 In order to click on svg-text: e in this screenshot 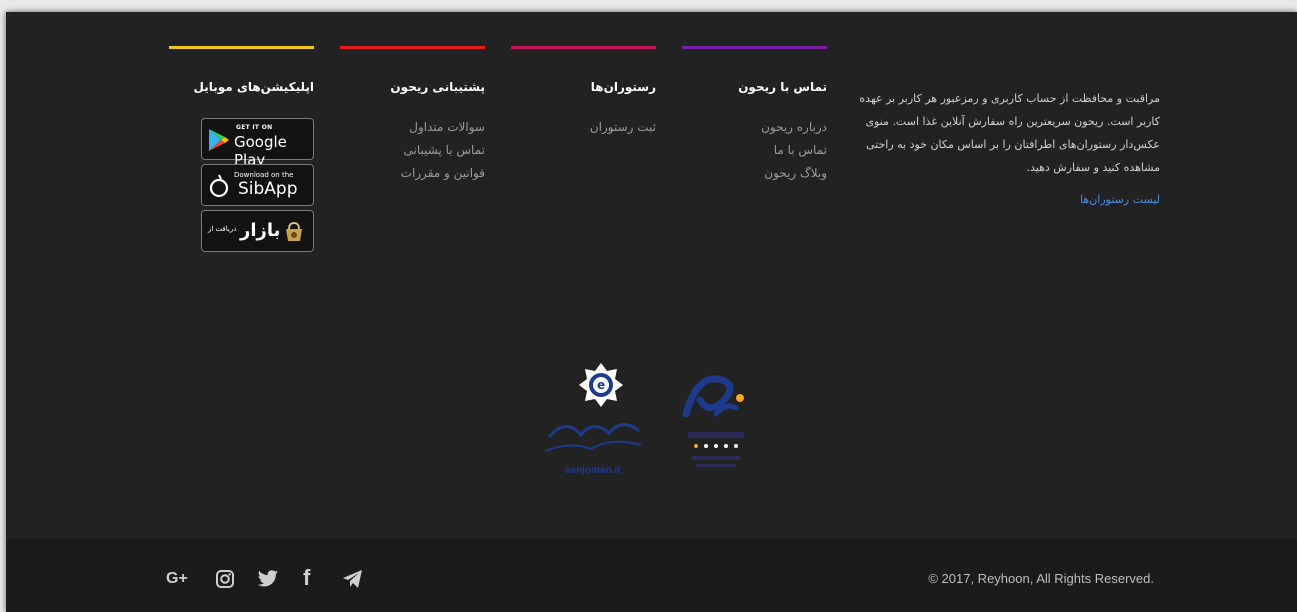, I will do `click(601, 385)`.